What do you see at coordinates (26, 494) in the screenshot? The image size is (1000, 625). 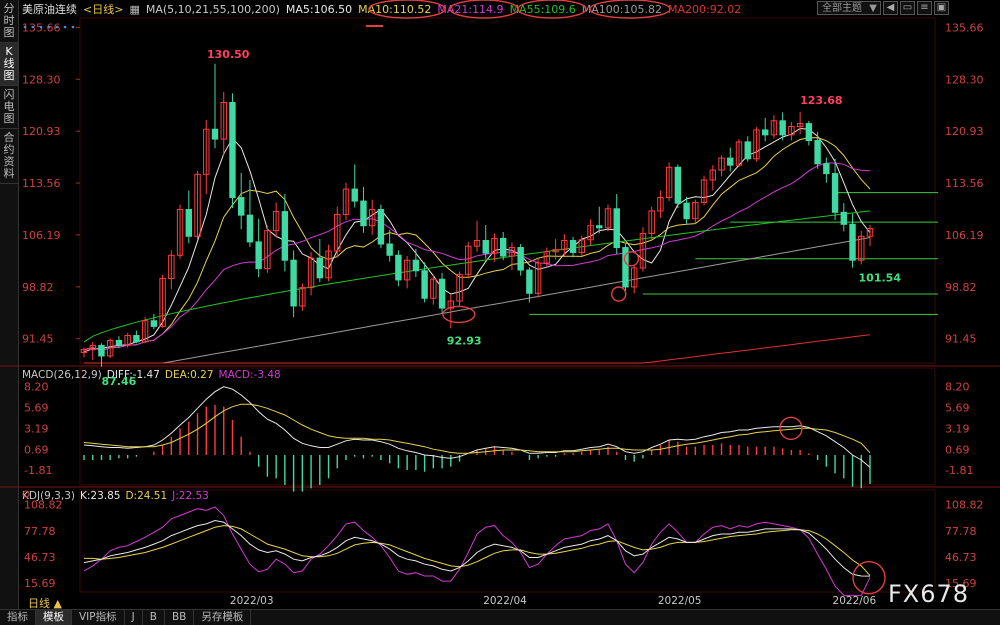 I see `kdj-marker` at bounding box center [26, 494].